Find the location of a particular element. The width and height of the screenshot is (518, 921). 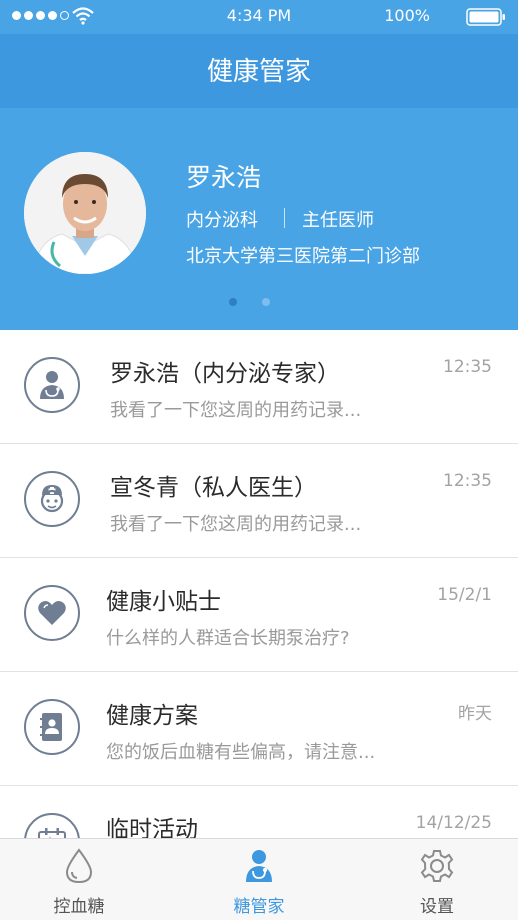

list-item: 临时活动 14/12/25 is located at coordinates (259, 812).